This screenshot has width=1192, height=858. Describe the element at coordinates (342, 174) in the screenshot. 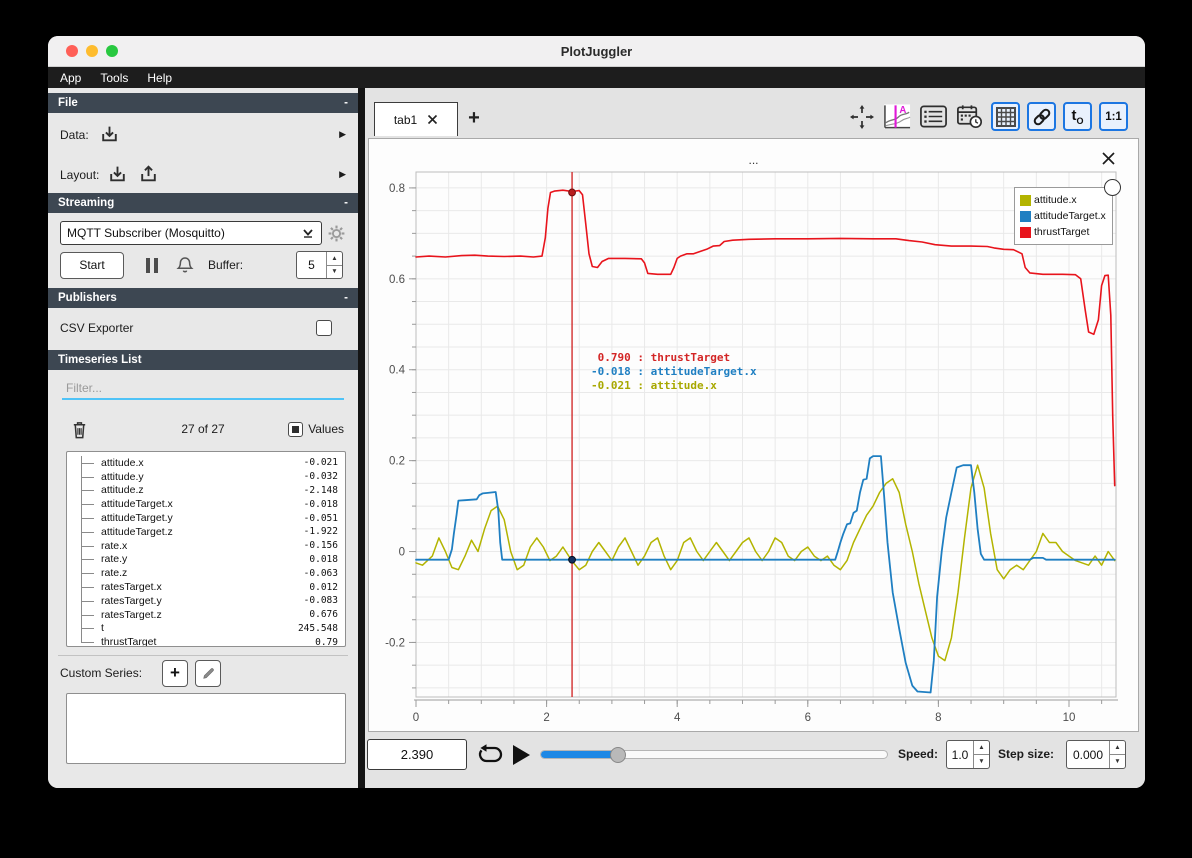

I see `layout-menu-arrow: ▶` at that location.